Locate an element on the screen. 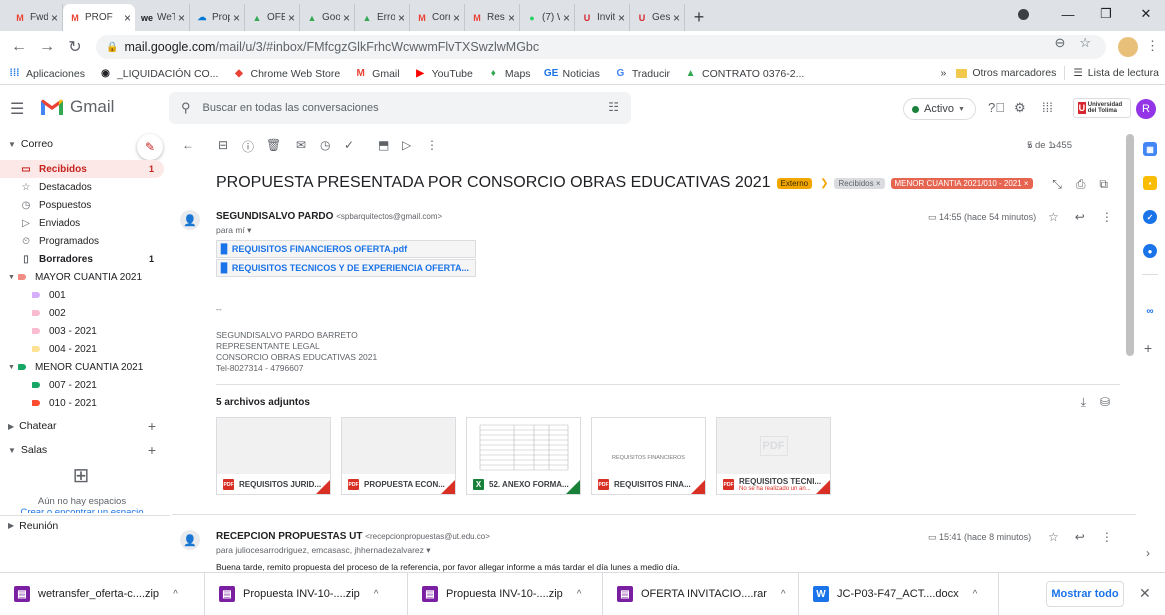  compose-button: ✎ is located at coordinates (150, 147).